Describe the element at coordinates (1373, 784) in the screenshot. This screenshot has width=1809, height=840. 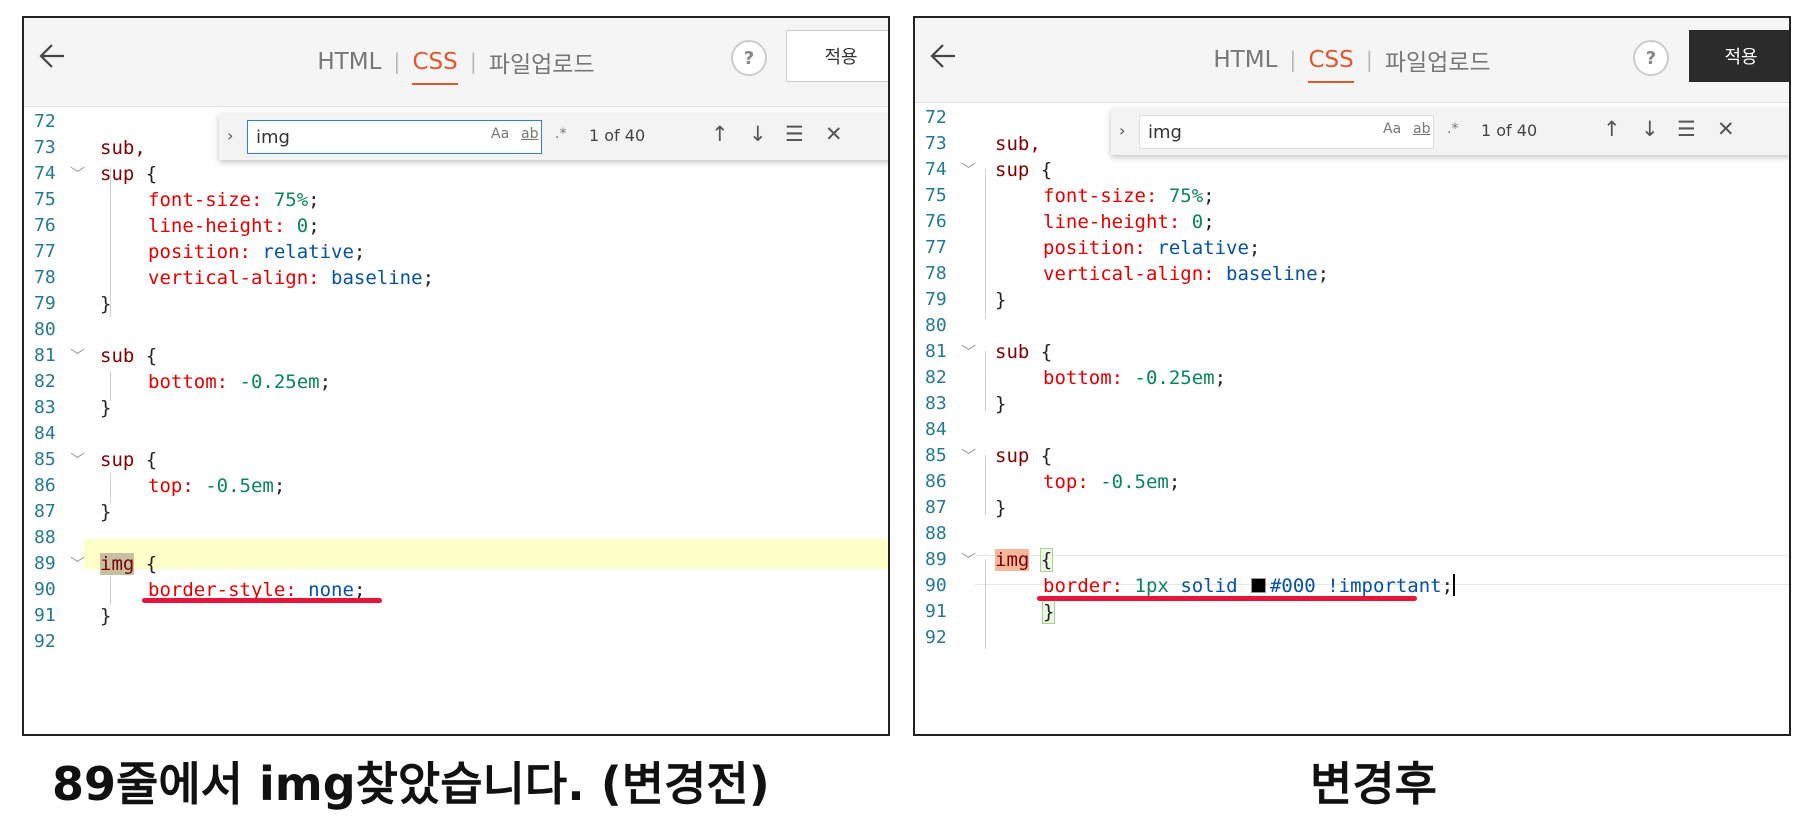
I see `caption-after: 변경후` at that location.